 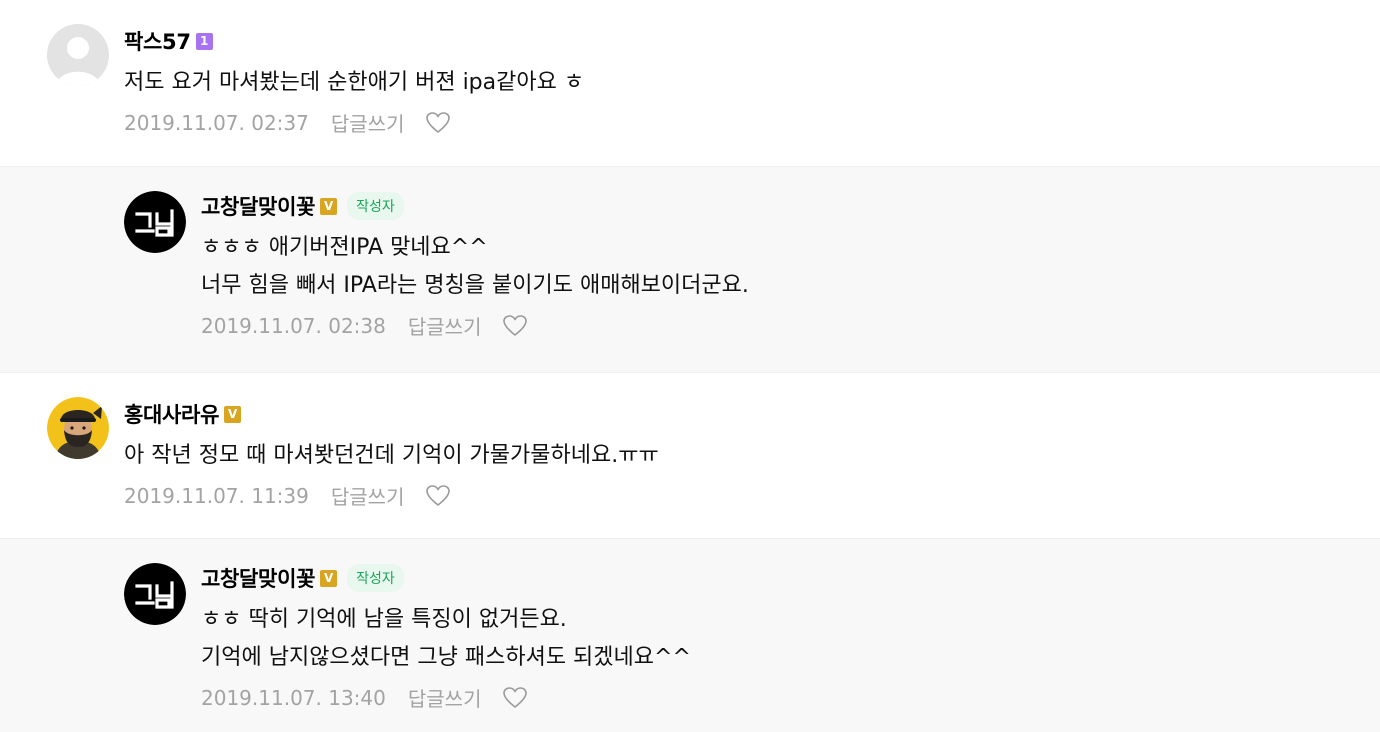 I want to click on comment-date: 2019.11.07. 02:37, so click(x=216, y=122).